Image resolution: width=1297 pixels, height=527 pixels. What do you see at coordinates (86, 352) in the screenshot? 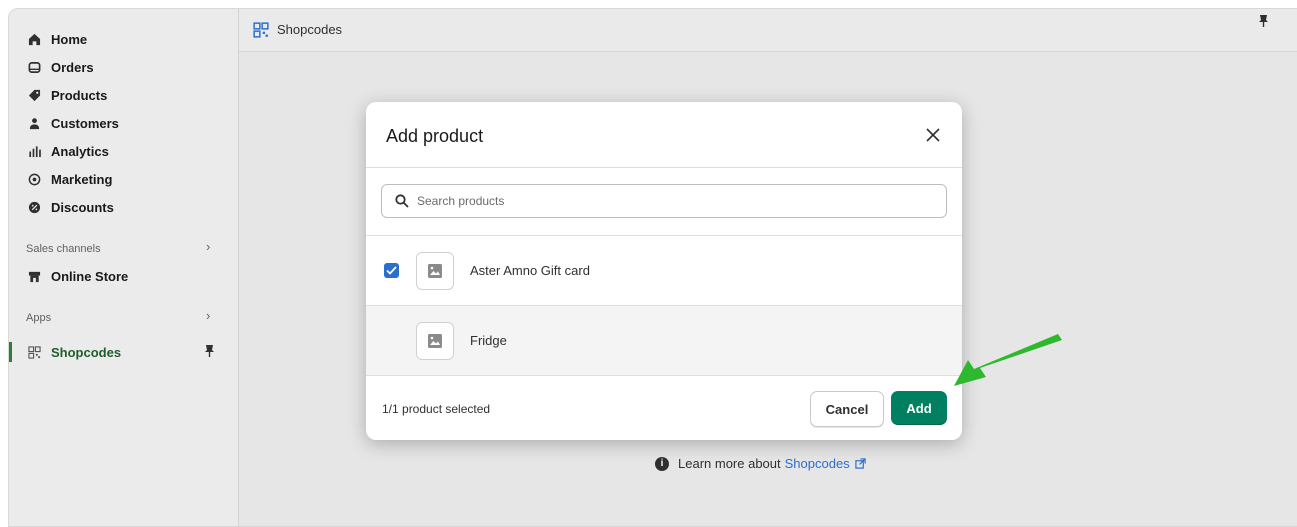
I see `sidebar-item-label: Shopcodes` at bounding box center [86, 352].